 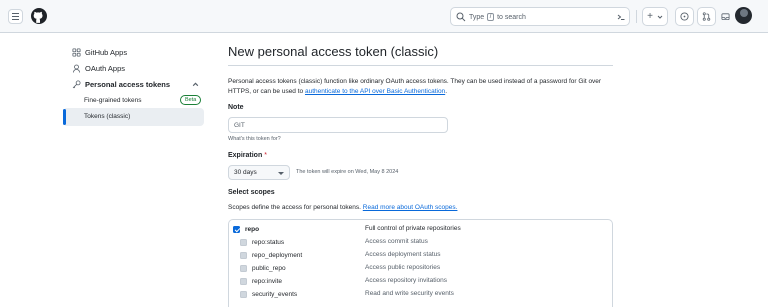 I want to click on page-title: New personal access token (classic), so click(x=333, y=51).